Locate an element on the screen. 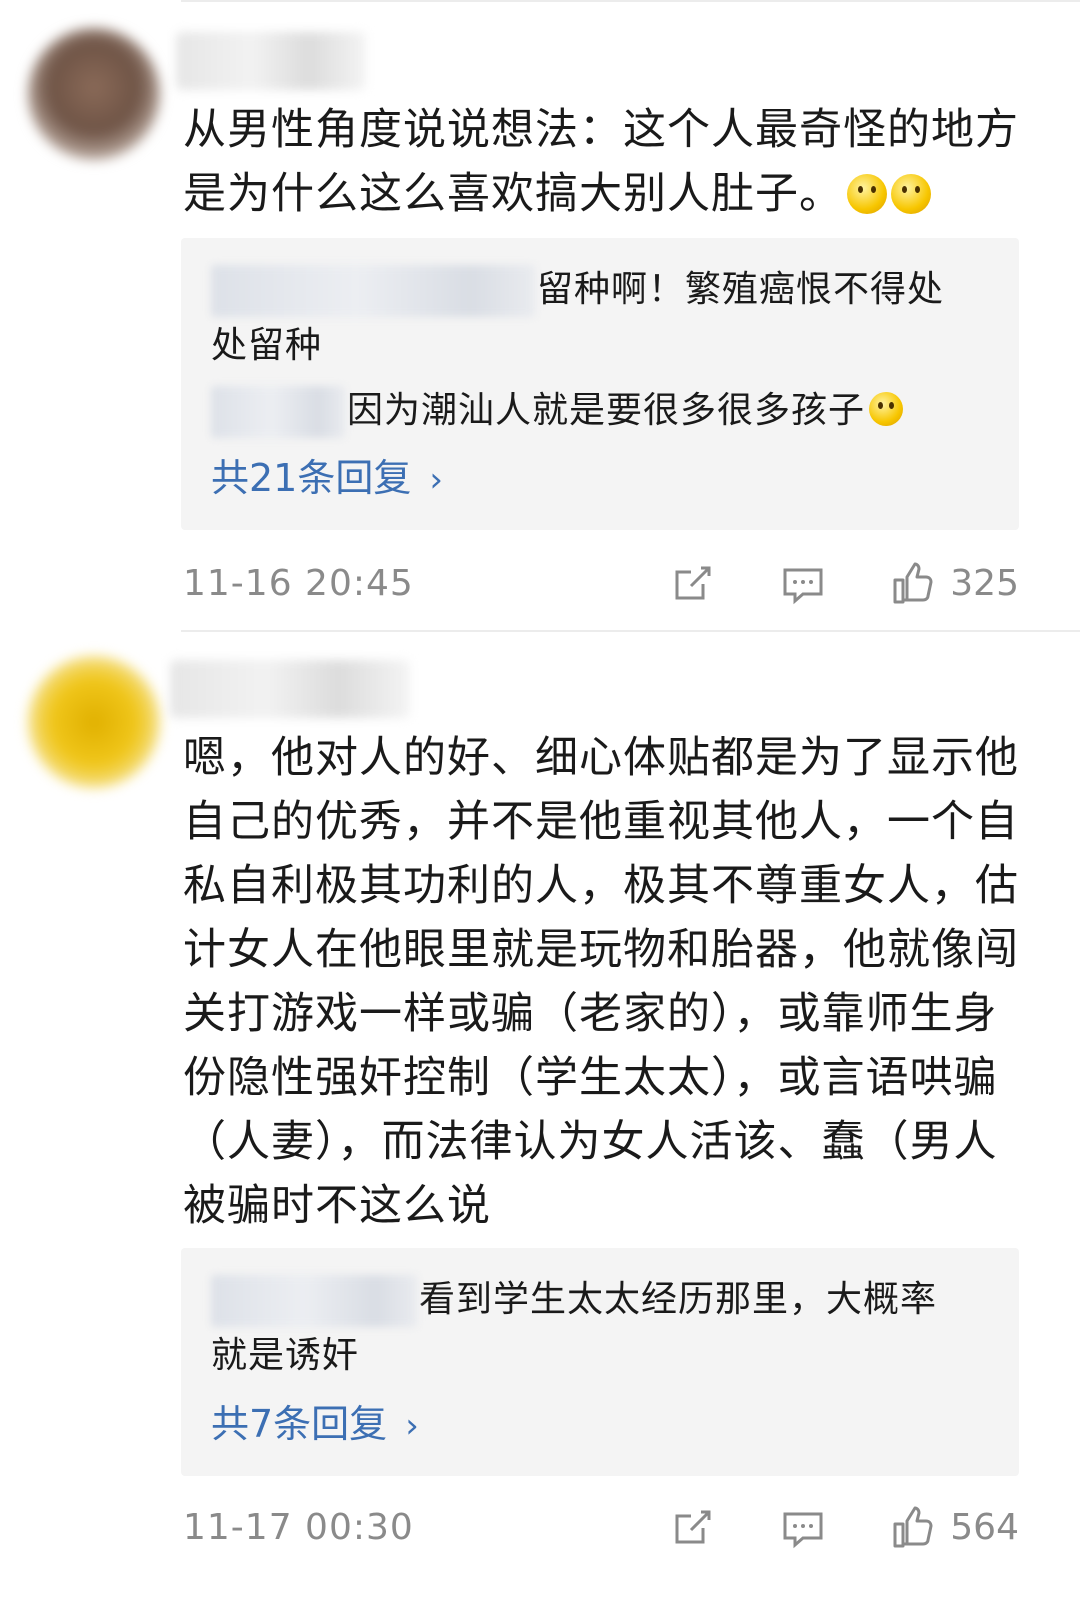  like-count: 325 is located at coordinates (984, 583).